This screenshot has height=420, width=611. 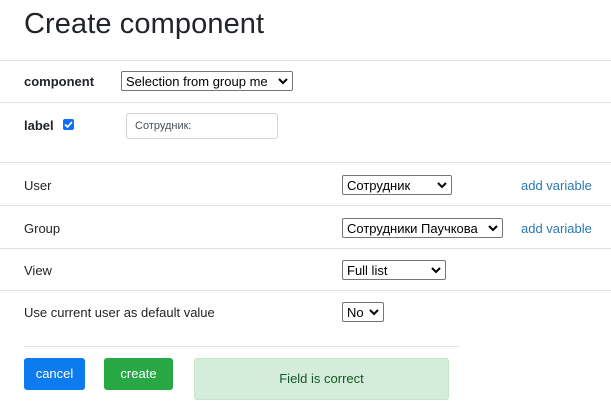 I want to click on default-value-select: No, so click(x=363, y=312).